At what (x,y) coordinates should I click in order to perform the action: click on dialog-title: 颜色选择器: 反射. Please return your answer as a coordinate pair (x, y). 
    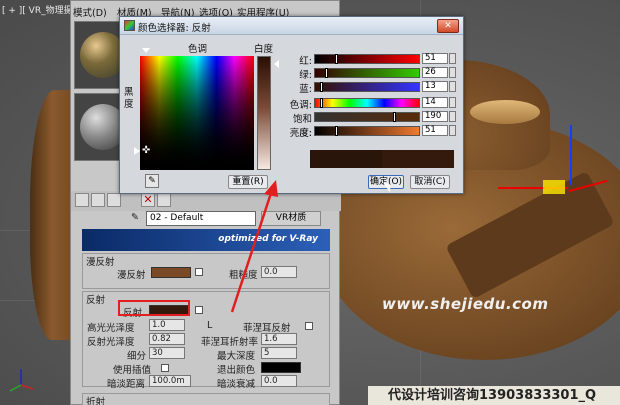
    Looking at the image, I should click on (174, 28).